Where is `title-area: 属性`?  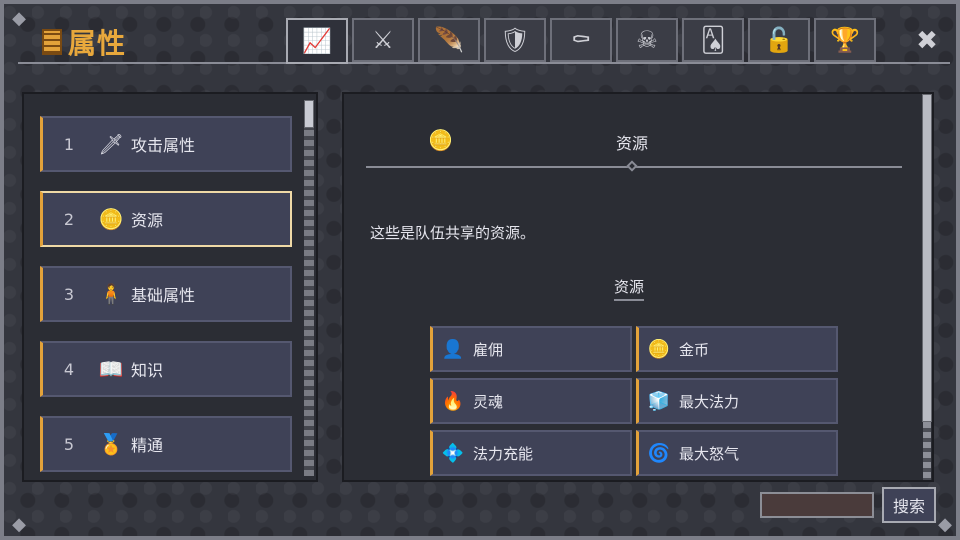
title-area: 属性 is located at coordinates (84, 42).